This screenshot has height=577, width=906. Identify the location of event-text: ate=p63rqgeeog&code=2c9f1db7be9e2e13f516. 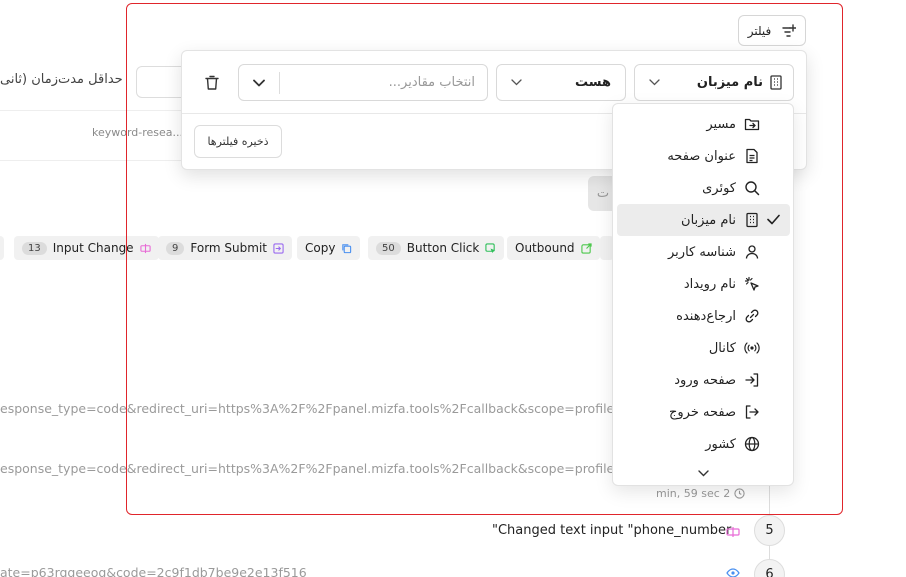
(153, 571).